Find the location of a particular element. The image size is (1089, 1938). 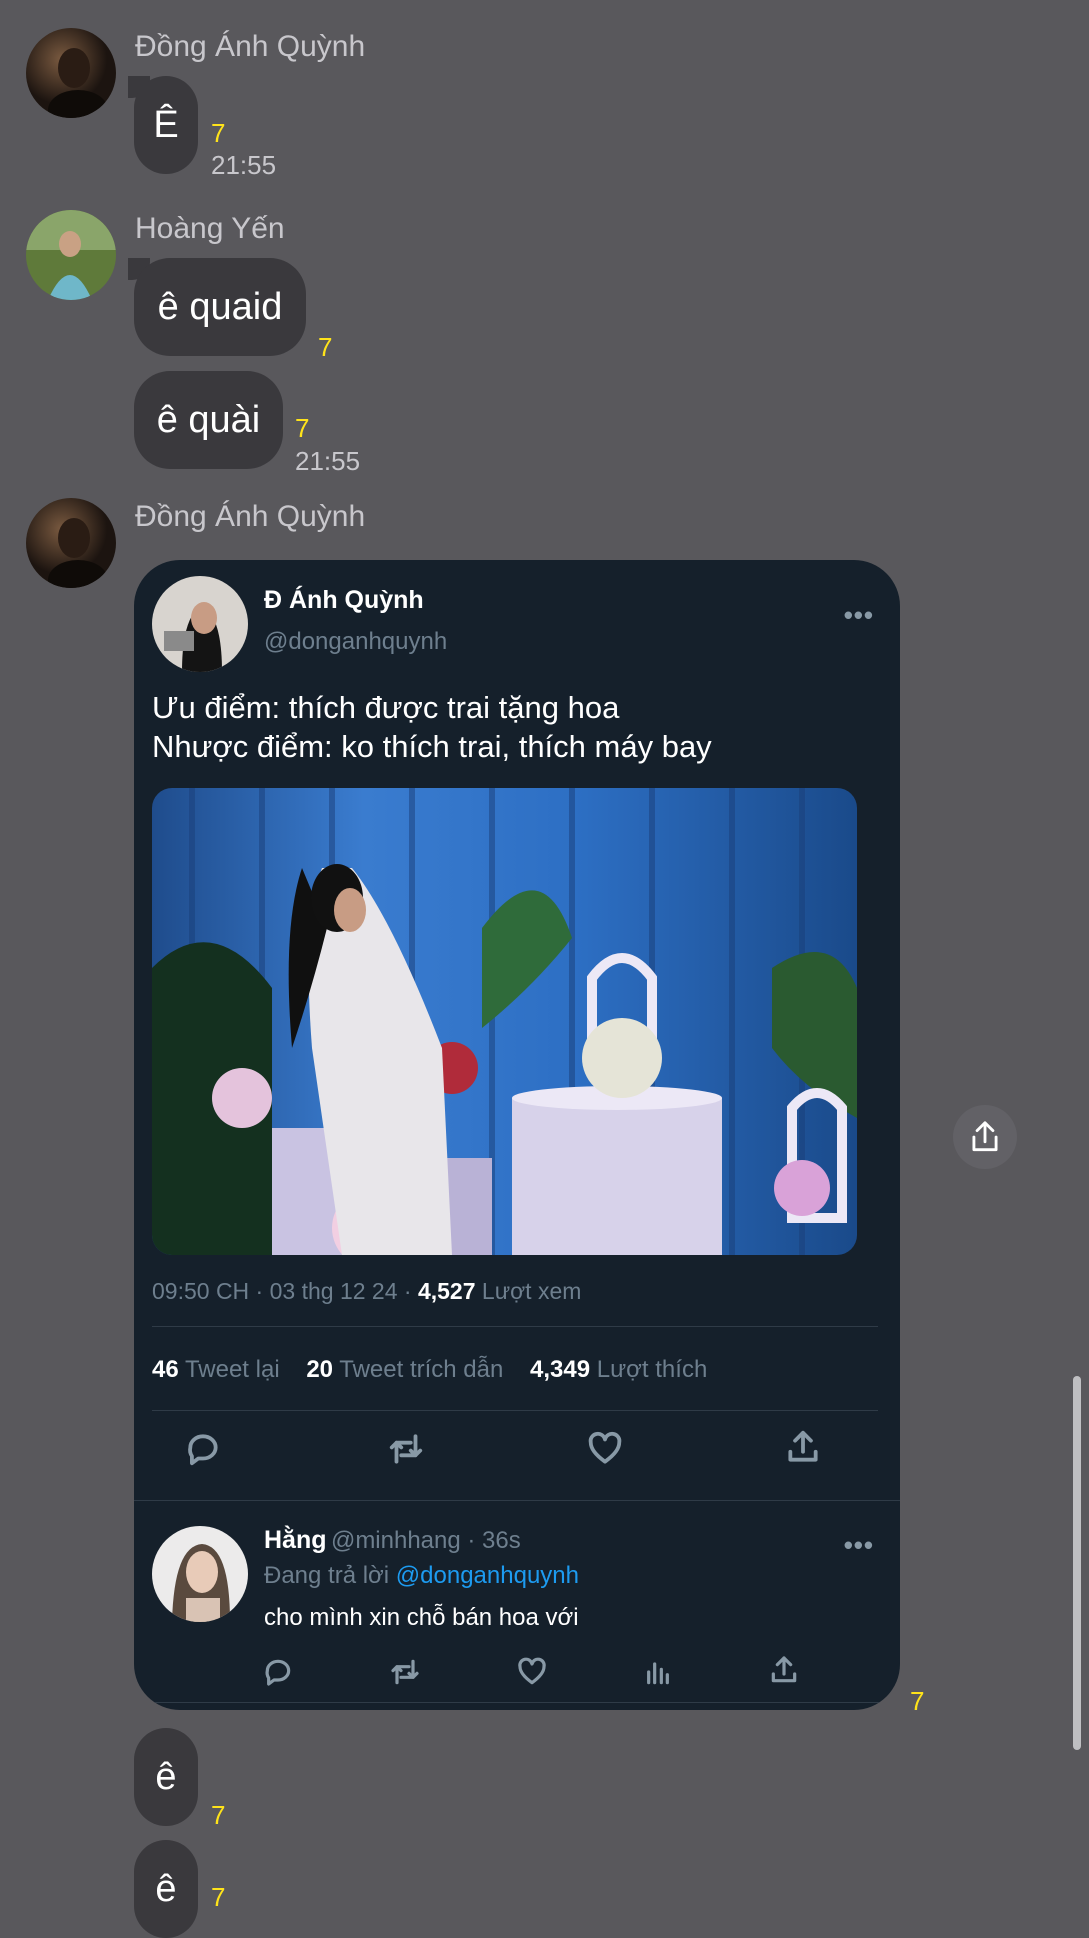

replying-to-handle: @donganhquynh is located at coordinates (487, 1575).